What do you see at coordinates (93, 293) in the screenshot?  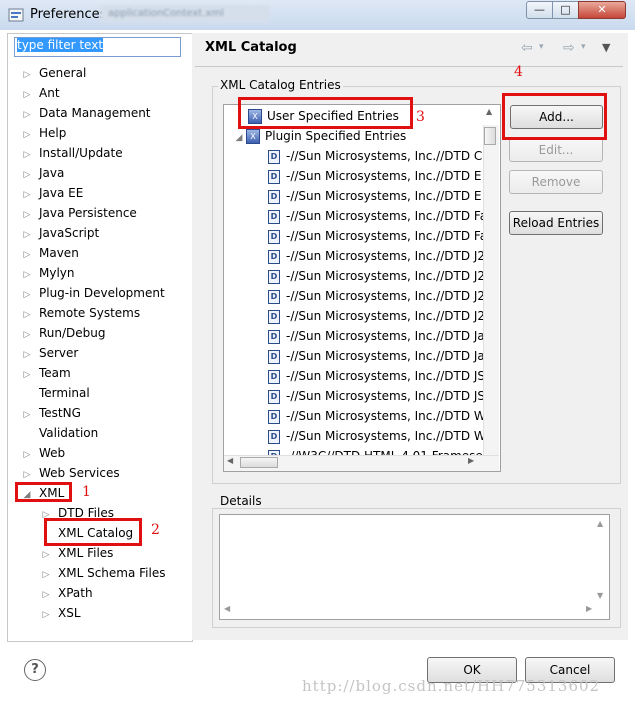 I see `sidebar-item-plug-in-development: ▷ Plug-in Development` at bounding box center [93, 293].